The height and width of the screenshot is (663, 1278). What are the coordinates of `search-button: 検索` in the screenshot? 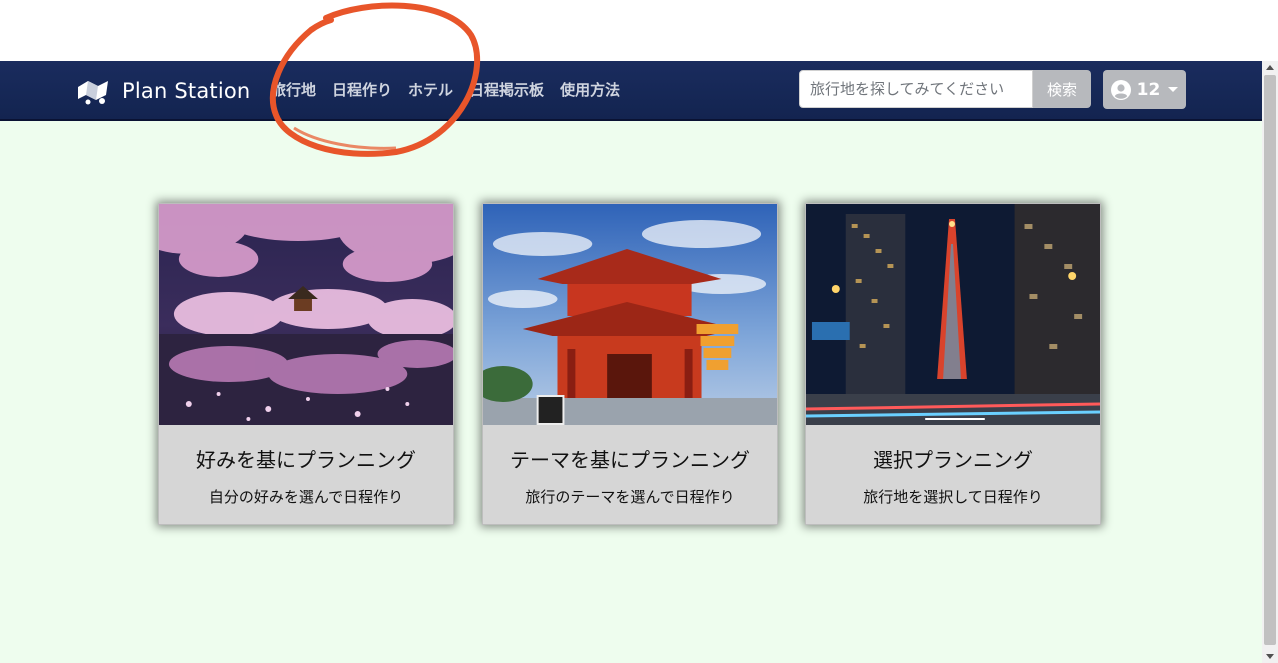 It's located at (1062, 89).